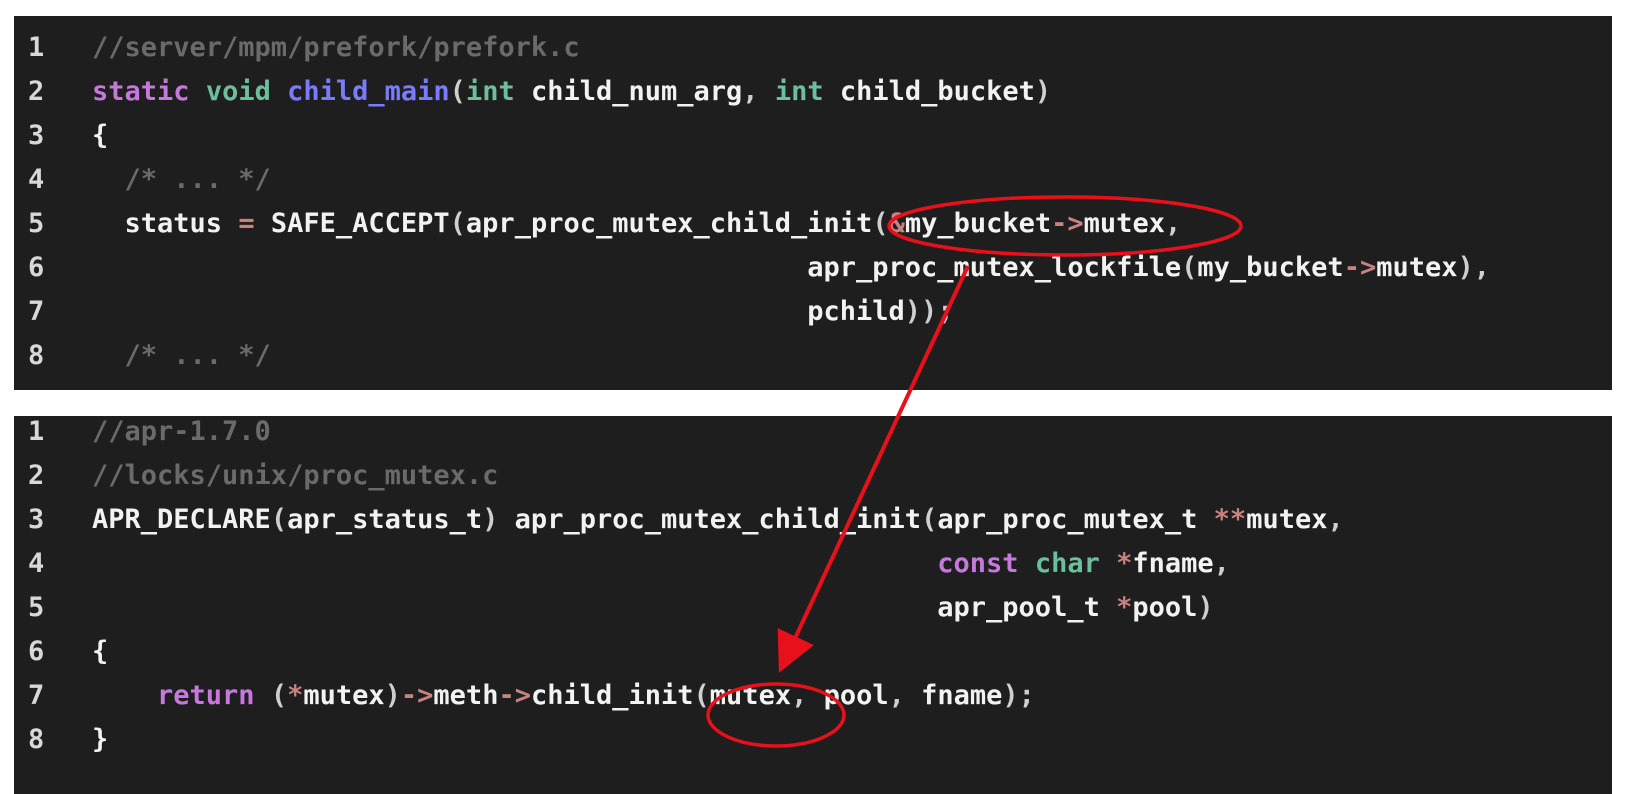  I want to click on code-token: //apr-1.7.0, so click(181, 431).